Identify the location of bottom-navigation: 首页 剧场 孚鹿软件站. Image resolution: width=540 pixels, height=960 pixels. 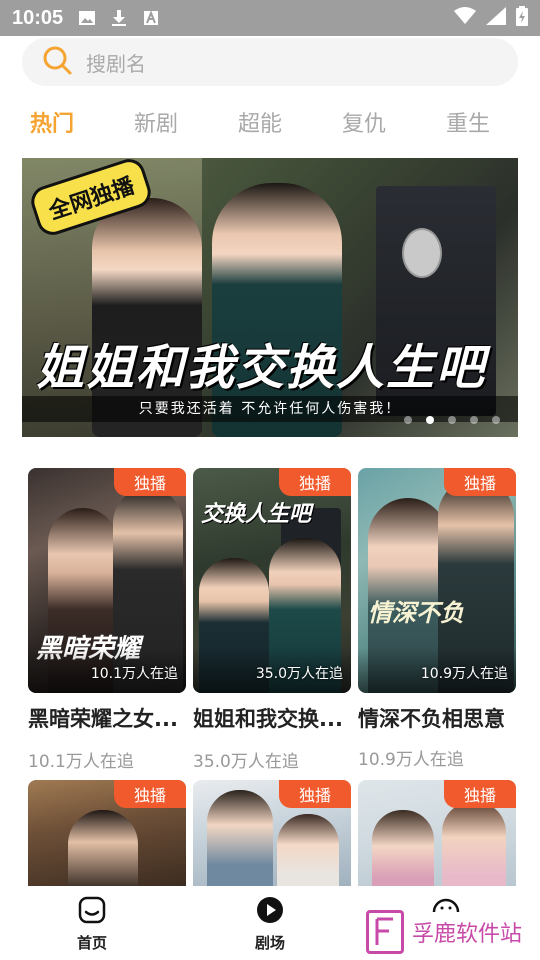
(270, 923).